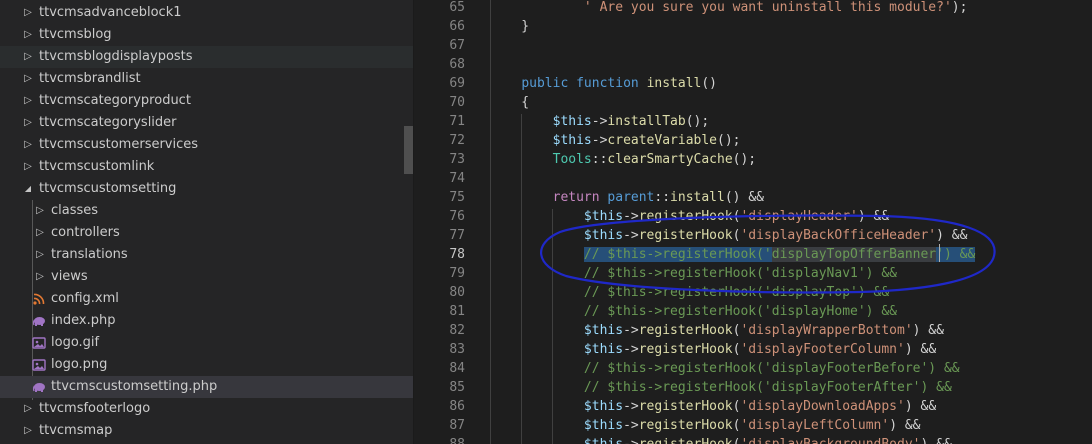  I want to click on code-token: public, so click(545, 83).